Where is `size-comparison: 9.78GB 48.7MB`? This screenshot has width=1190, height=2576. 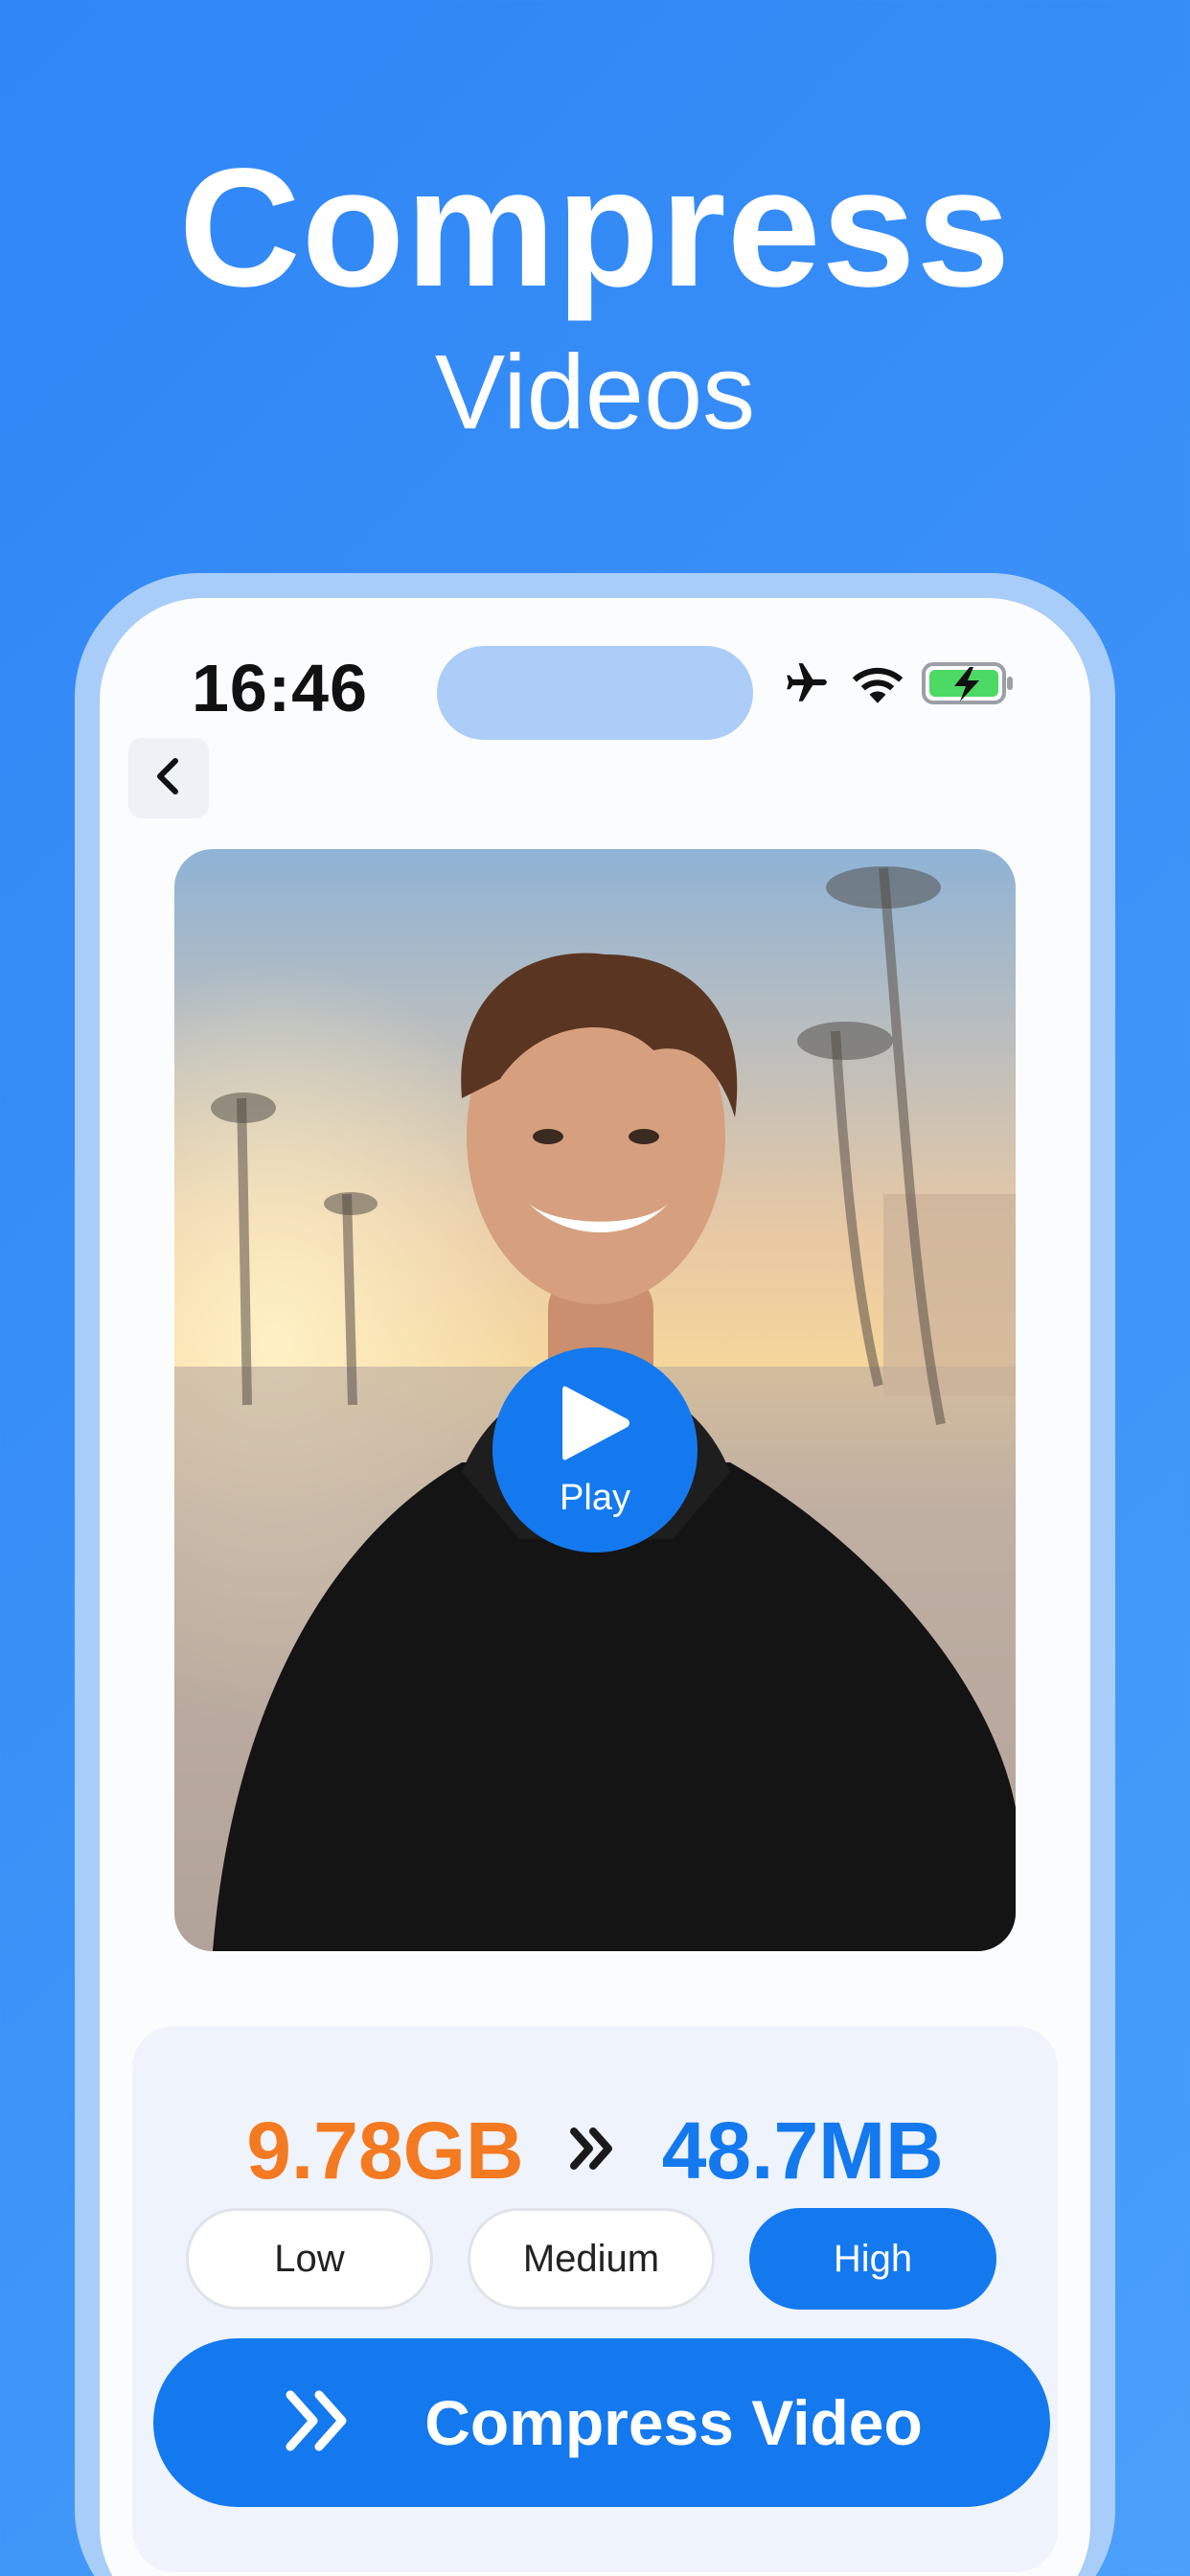
size-comparison: 9.78GB 48.7MB is located at coordinates (595, 2150).